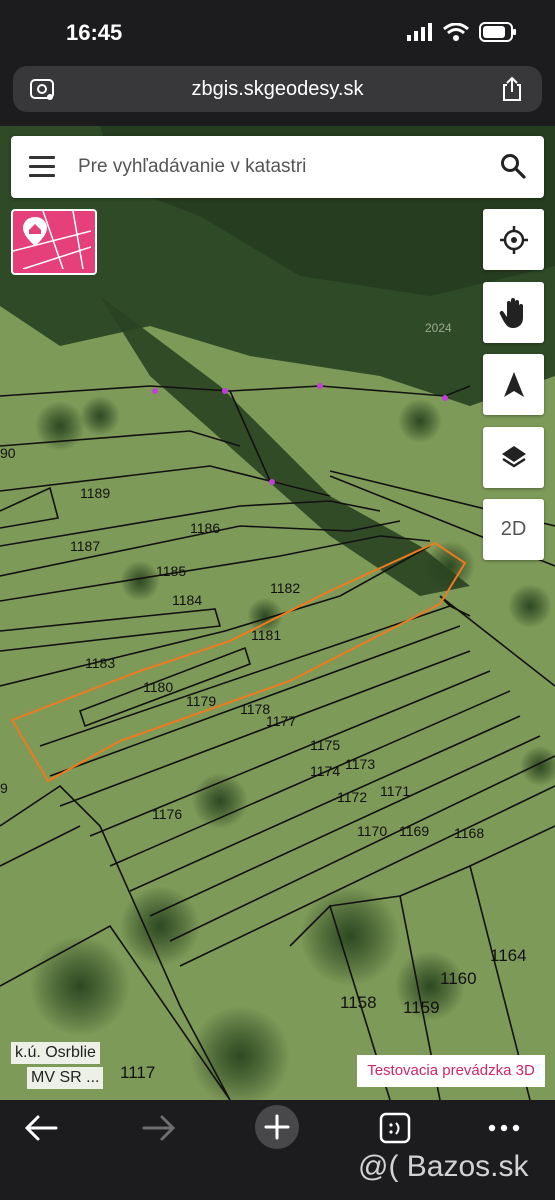  Describe the element at coordinates (277, 1127) in the screenshot. I see `new-tab-icon` at that location.